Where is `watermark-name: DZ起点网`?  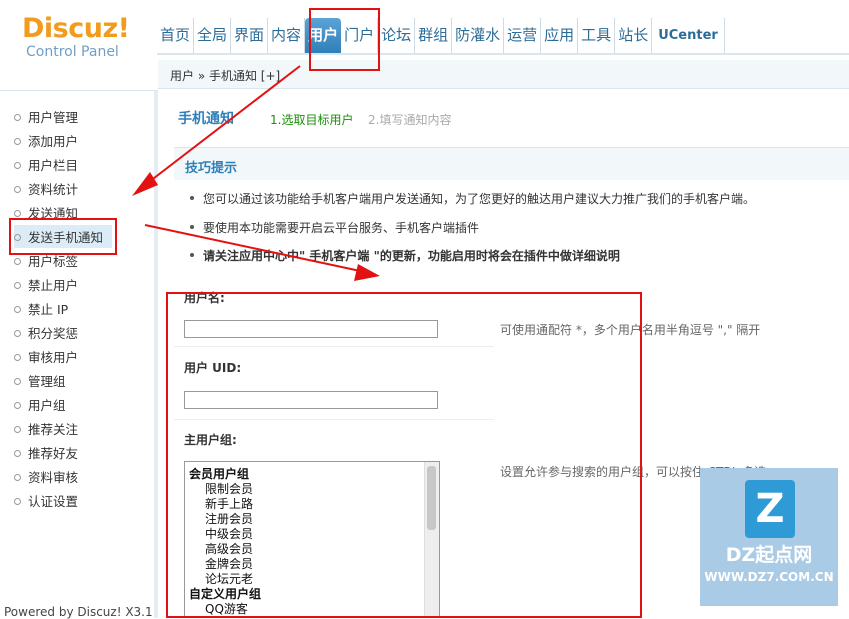
watermark-name: DZ起点网 is located at coordinates (769, 555).